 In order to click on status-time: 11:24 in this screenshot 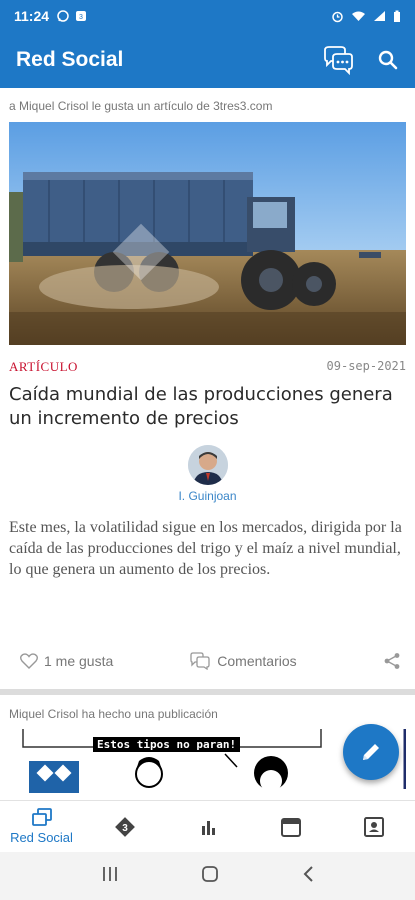, I will do `click(32, 16)`.